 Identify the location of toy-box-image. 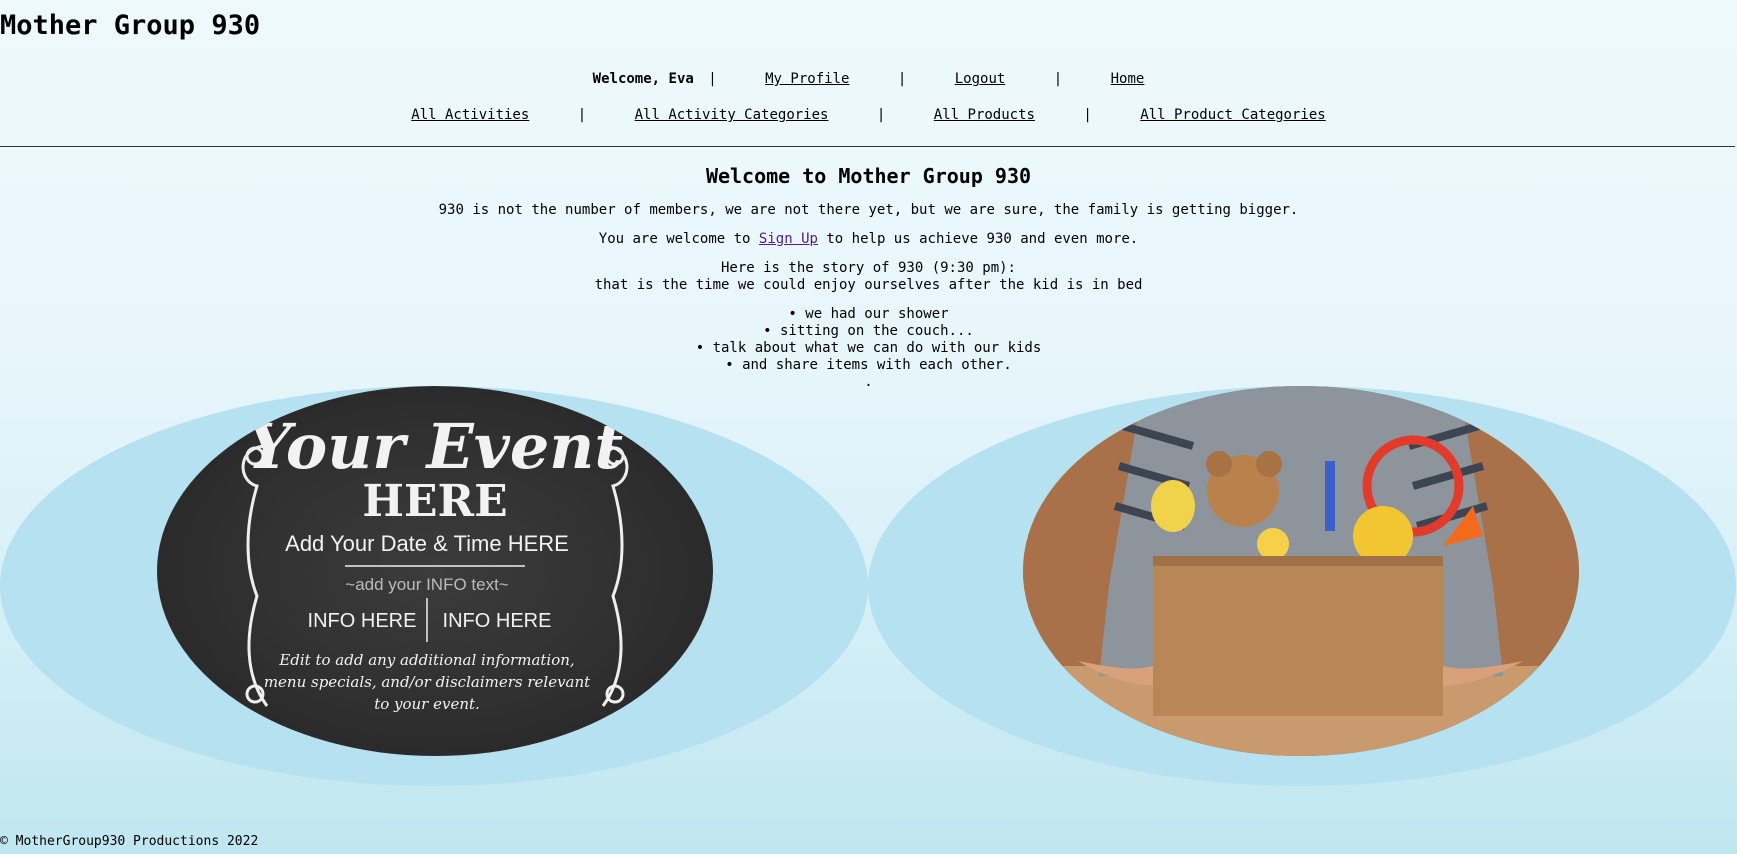
(1301, 571).